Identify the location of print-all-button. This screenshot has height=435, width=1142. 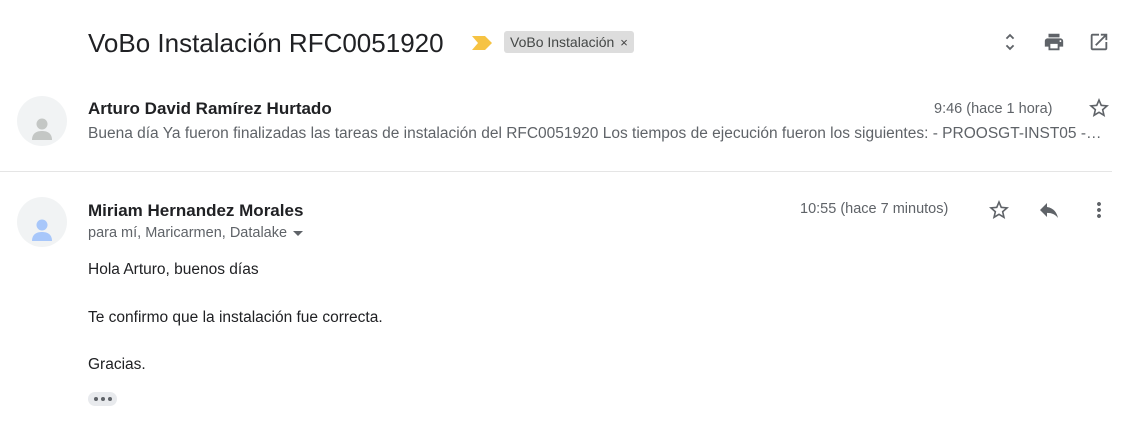
(1054, 42).